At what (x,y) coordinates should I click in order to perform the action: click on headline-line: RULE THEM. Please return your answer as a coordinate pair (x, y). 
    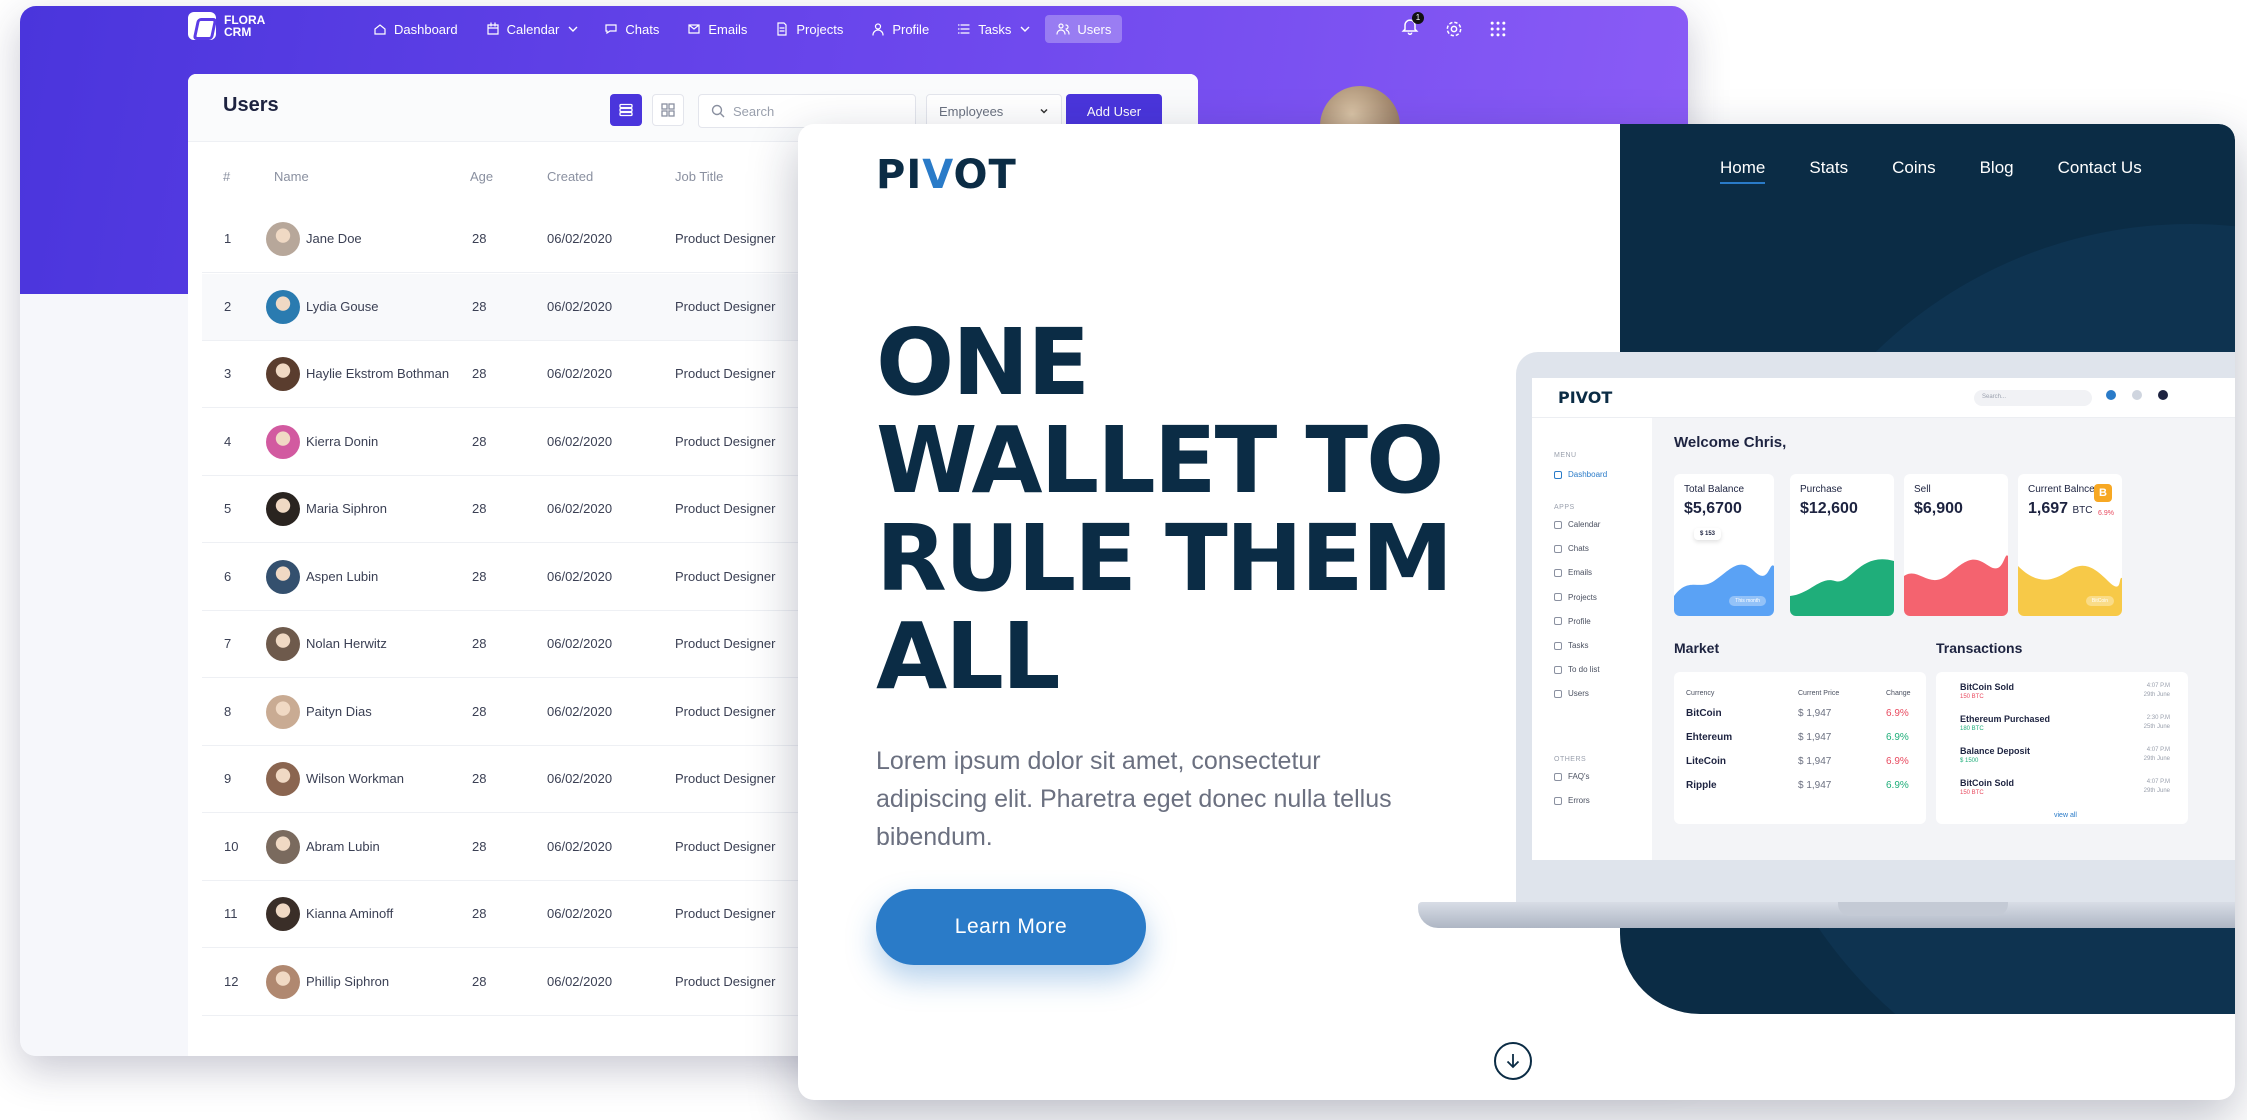
    Looking at the image, I should click on (1164, 558).